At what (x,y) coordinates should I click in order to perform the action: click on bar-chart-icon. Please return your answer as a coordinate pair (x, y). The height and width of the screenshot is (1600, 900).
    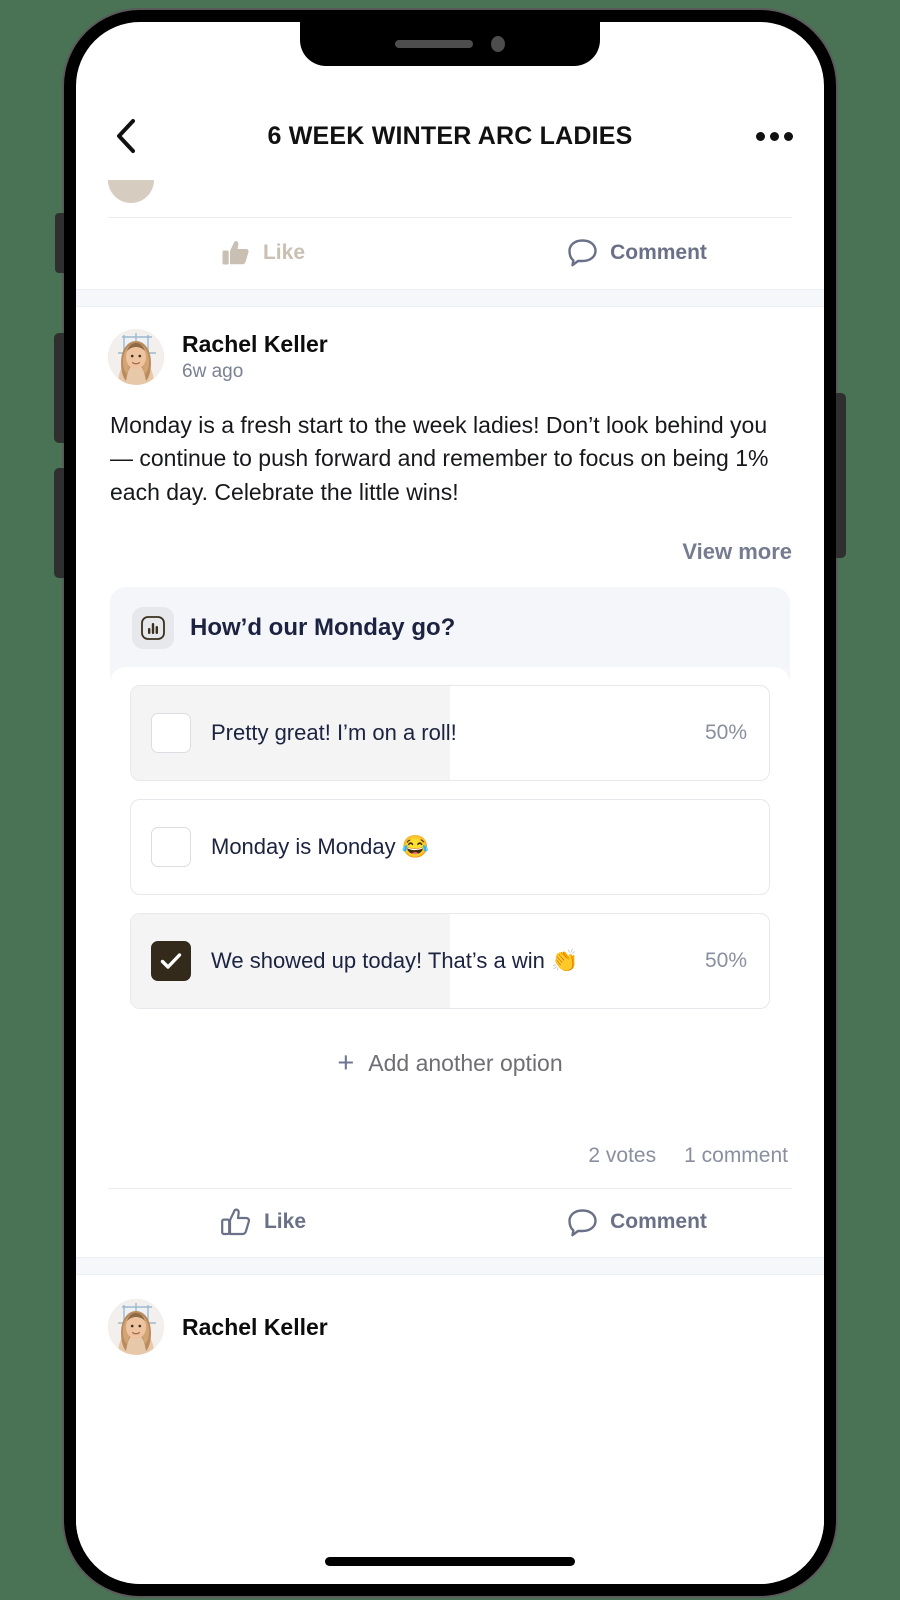
    Looking at the image, I should click on (153, 628).